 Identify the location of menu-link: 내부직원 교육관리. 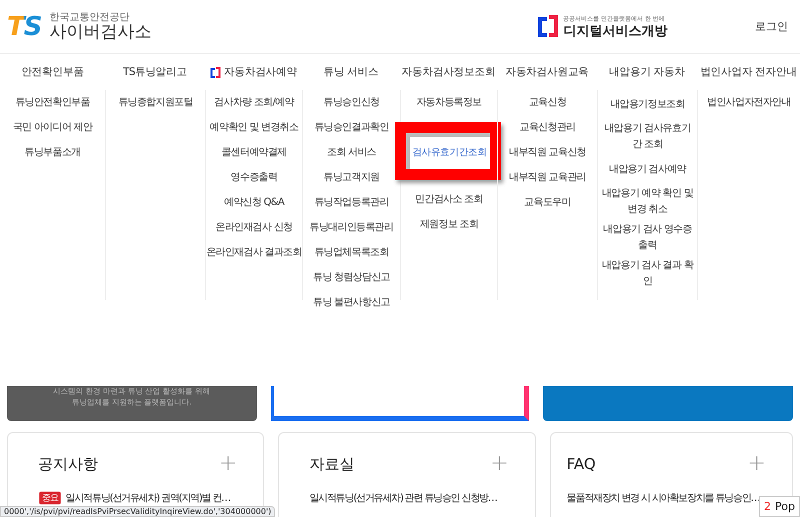
(547, 177).